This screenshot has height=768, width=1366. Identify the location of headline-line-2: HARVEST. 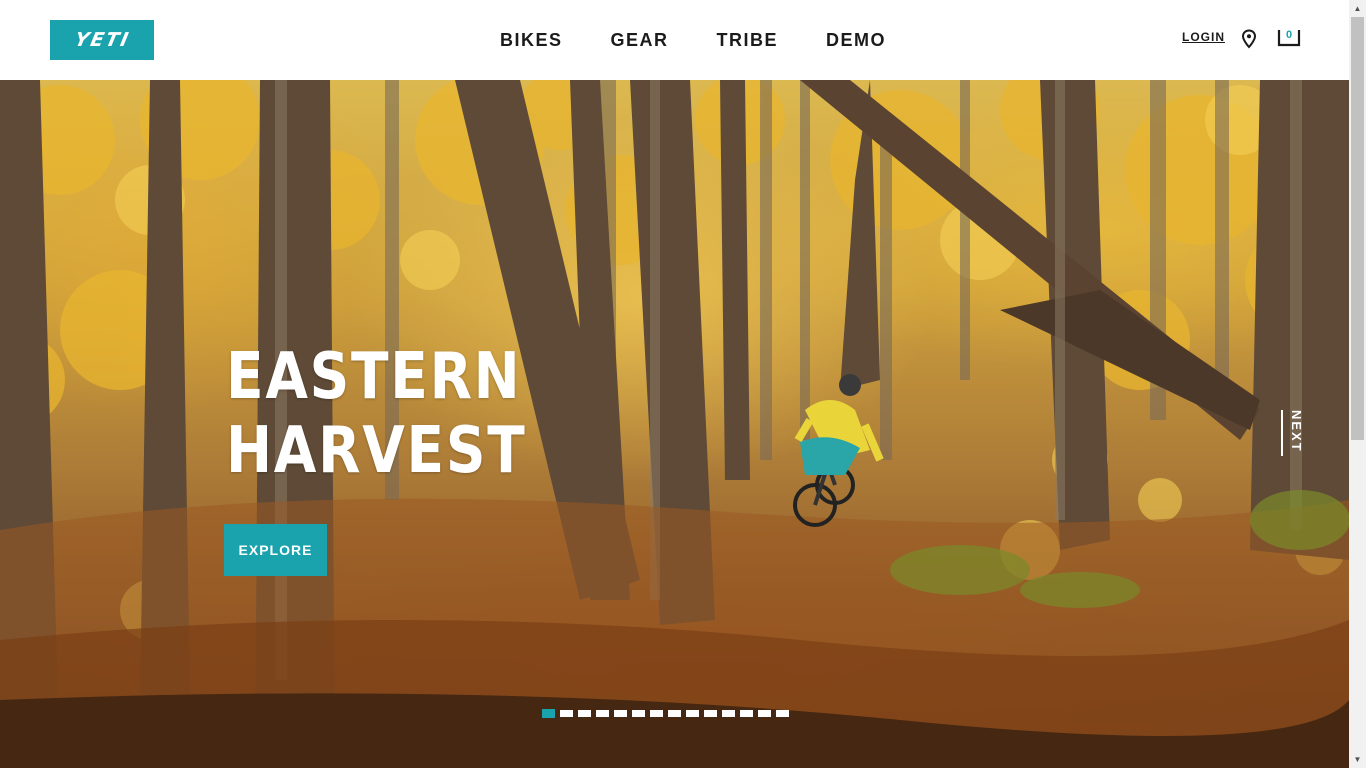
(376, 451).